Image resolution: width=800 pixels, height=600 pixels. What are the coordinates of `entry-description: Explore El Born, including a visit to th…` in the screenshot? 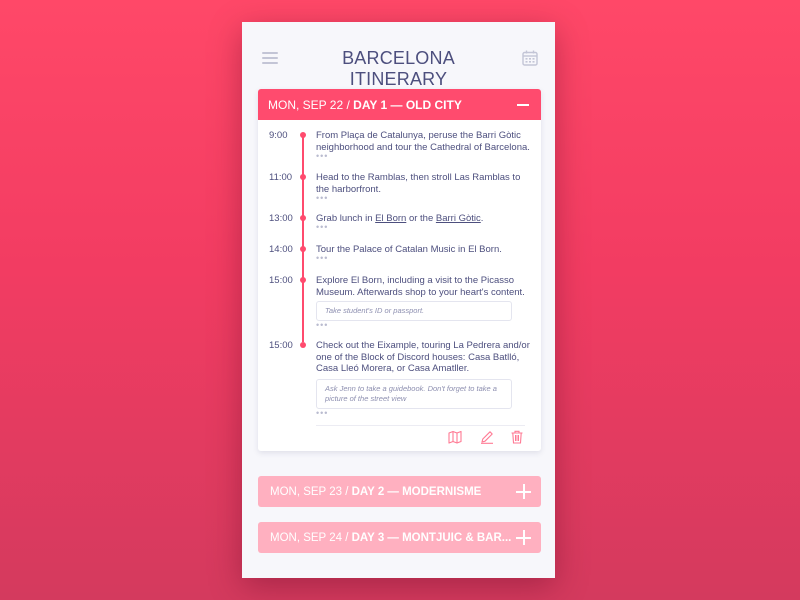 It's located at (420, 286).